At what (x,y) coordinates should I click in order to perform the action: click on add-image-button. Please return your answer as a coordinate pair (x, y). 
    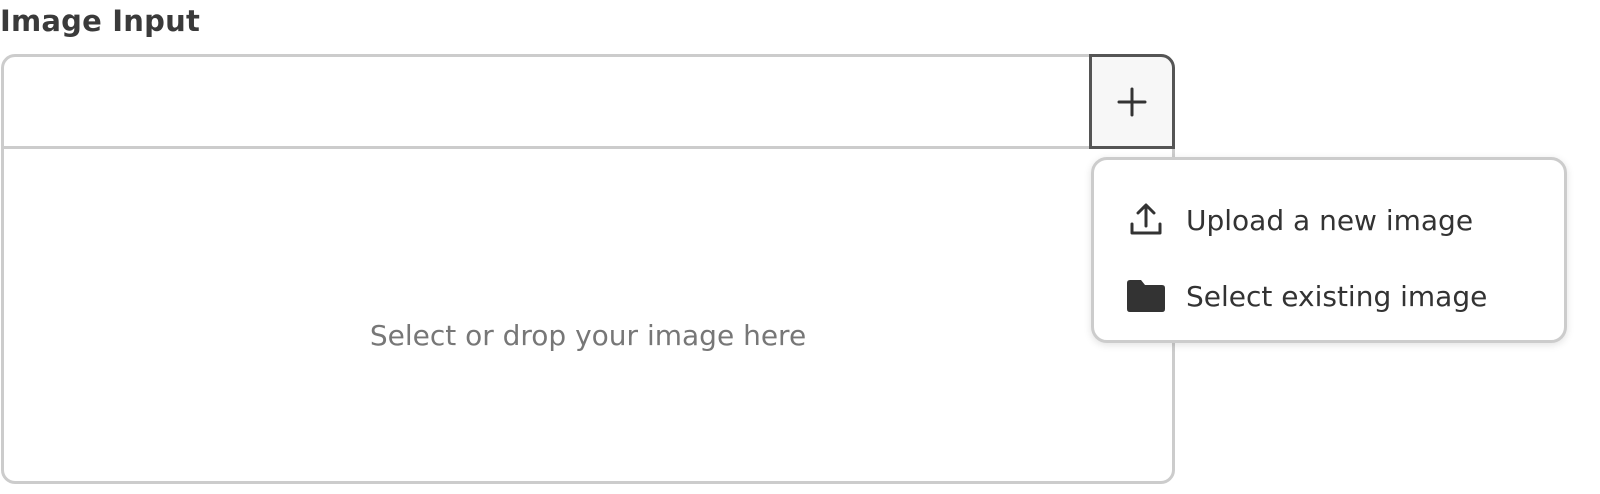
    Looking at the image, I should click on (1132, 101).